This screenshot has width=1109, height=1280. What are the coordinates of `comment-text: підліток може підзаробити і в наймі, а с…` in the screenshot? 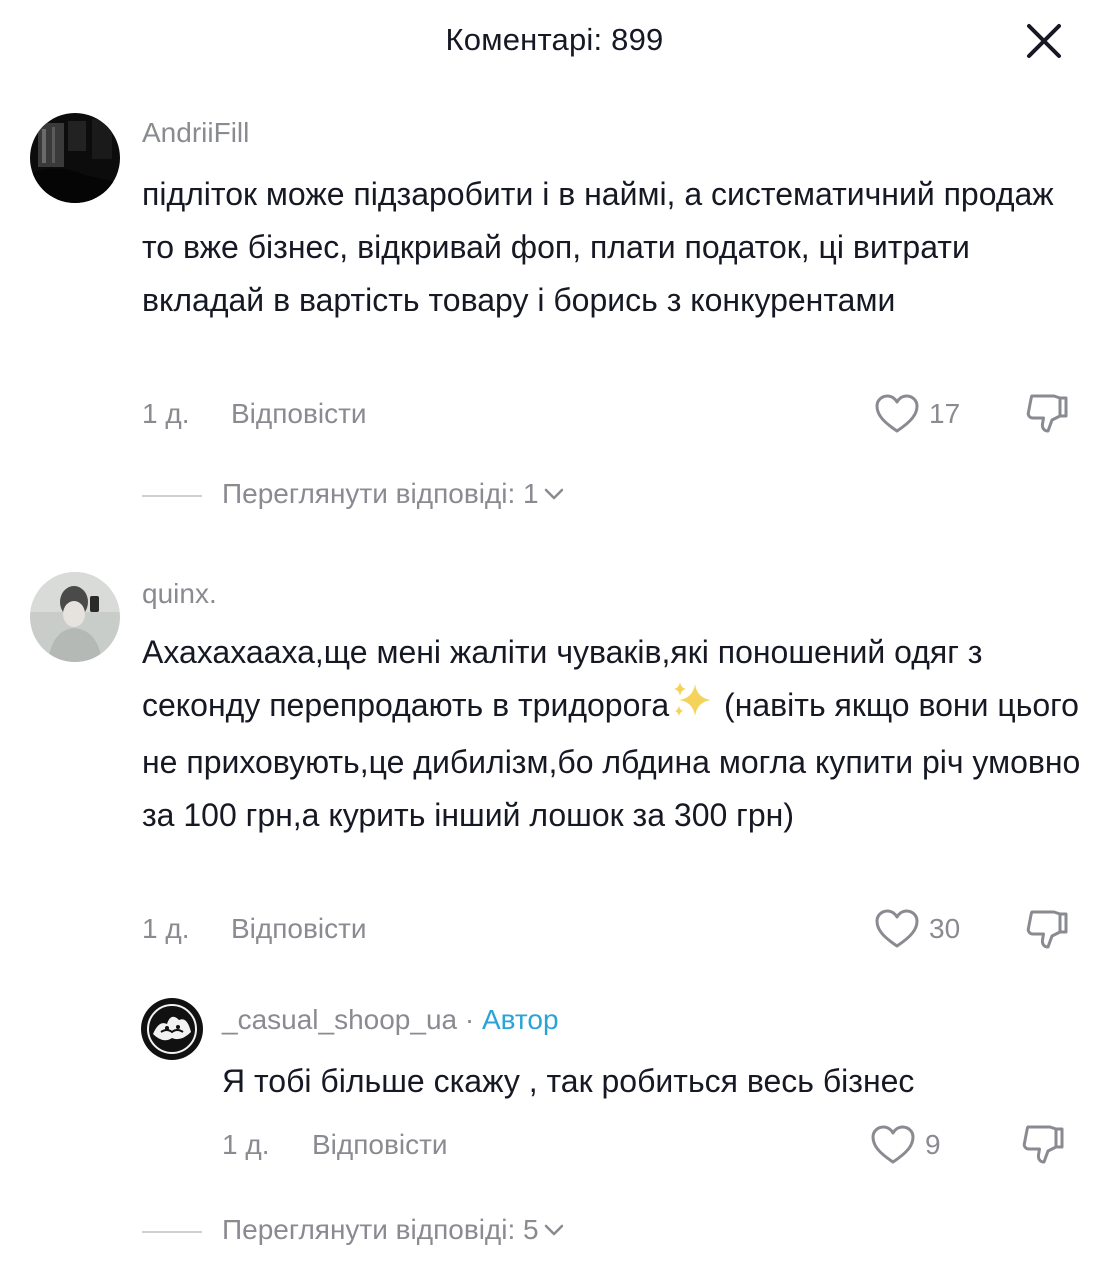 It's located at (598, 247).